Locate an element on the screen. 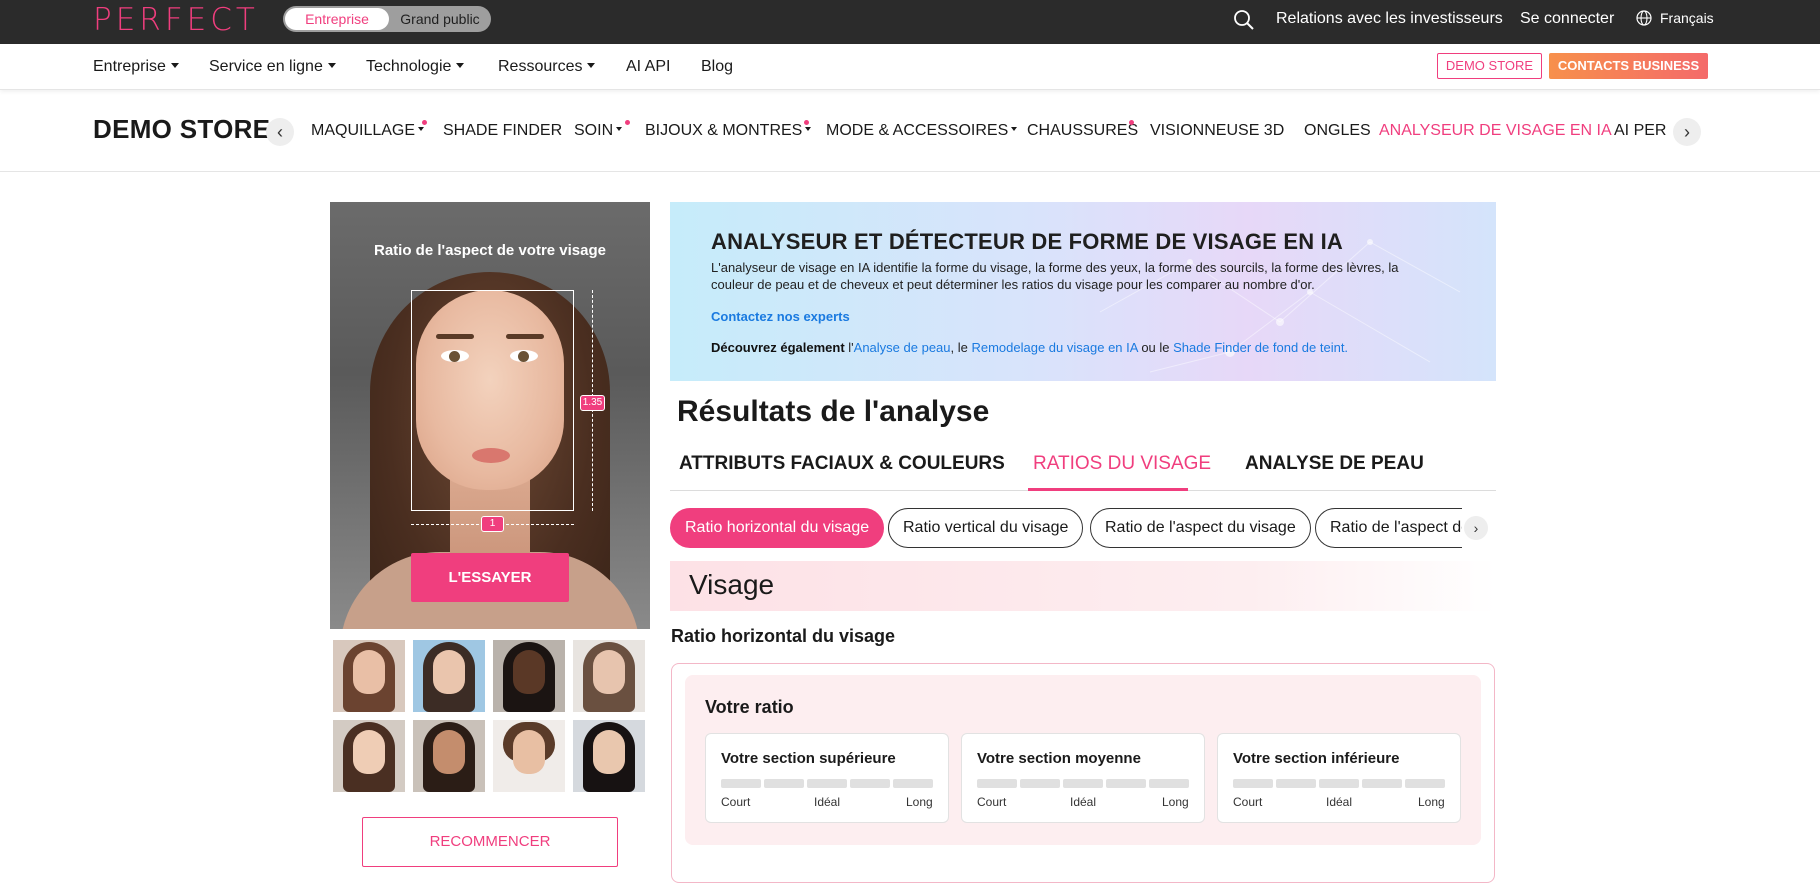 The image size is (1820, 883). section-header: Visage is located at coordinates (1083, 586).